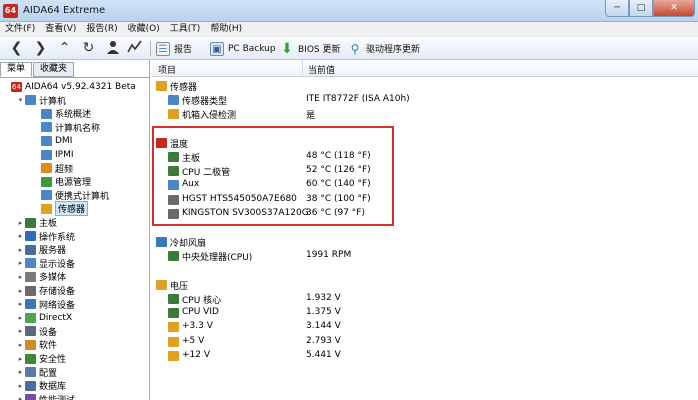  What do you see at coordinates (78, 128) in the screenshot?
I see `tree-item-label: 计算机名称` at bounding box center [78, 128].